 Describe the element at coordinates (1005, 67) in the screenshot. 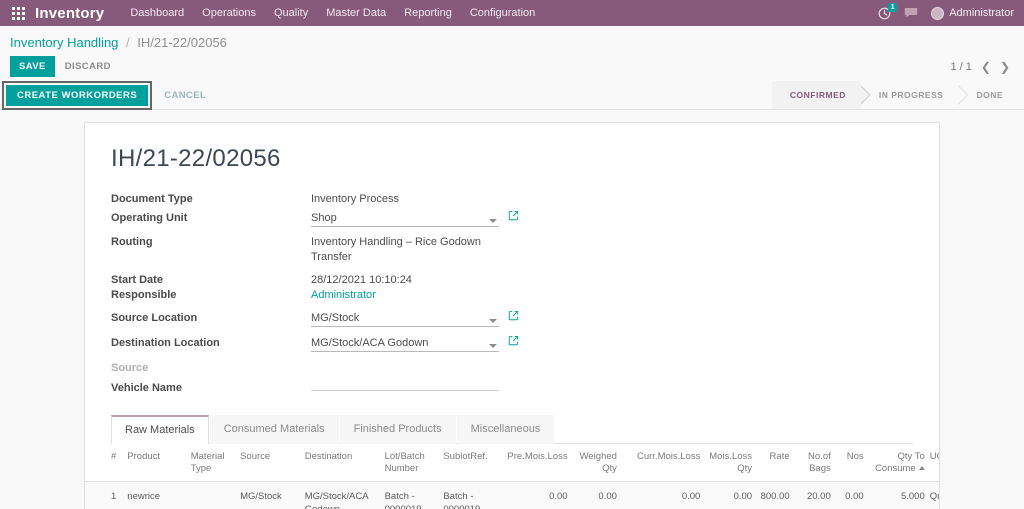

I see `chevron-right-icon: ❯` at that location.